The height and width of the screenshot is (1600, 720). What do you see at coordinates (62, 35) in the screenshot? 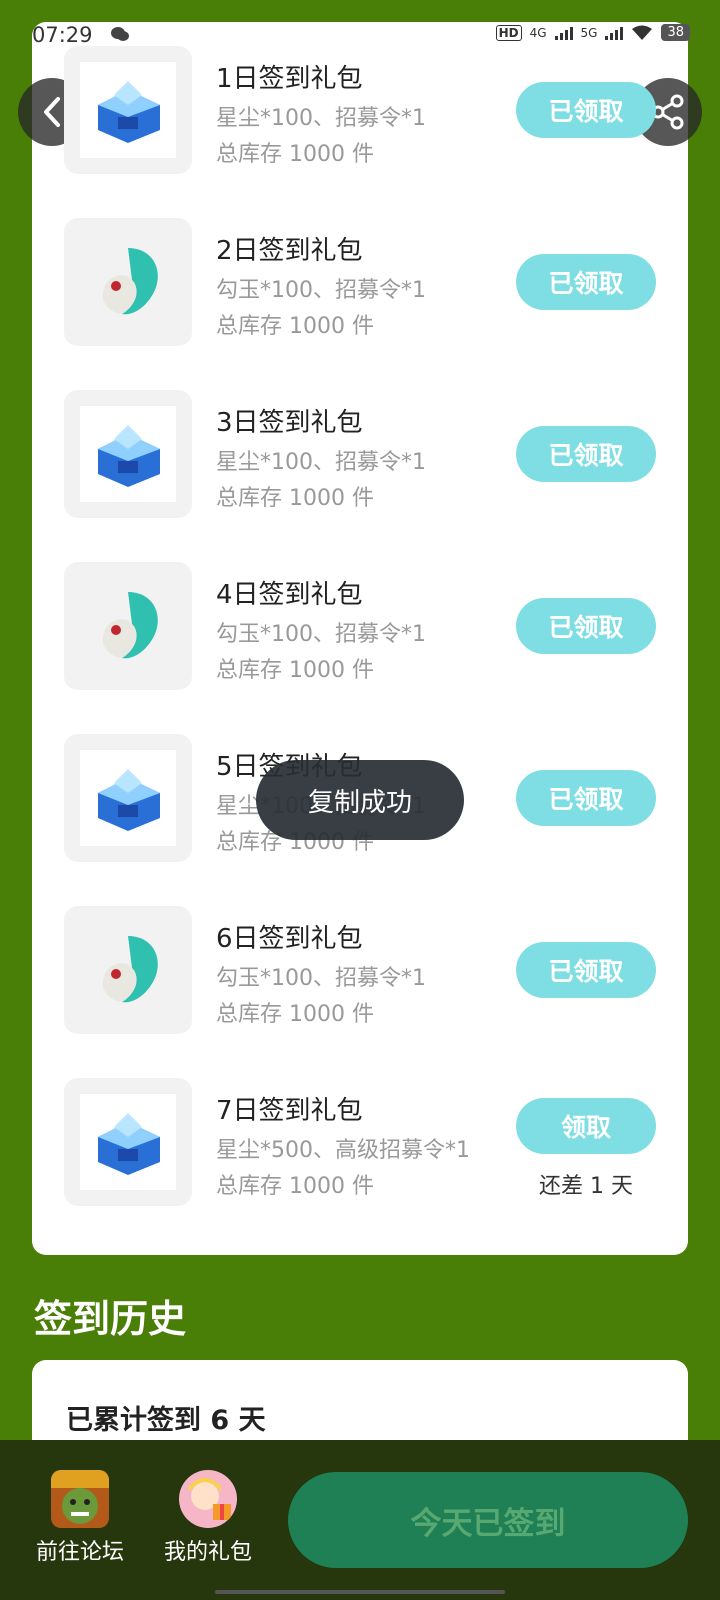
I see `status-time: 07:29` at bounding box center [62, 35].